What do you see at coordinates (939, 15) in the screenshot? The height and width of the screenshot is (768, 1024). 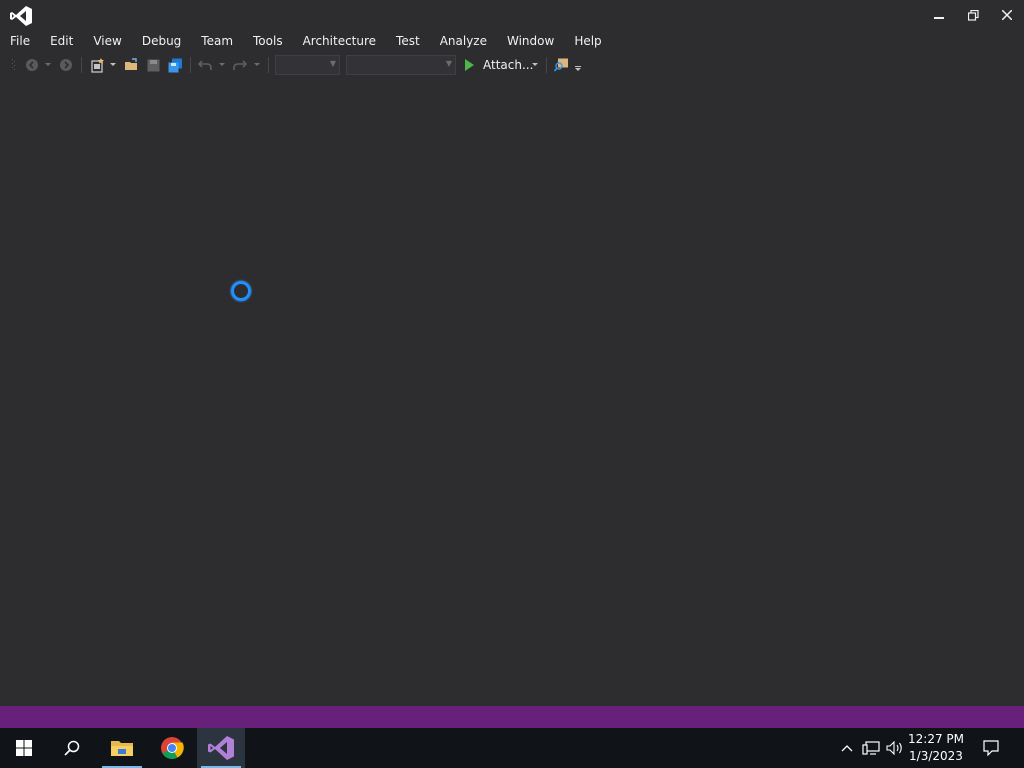 I see `minimize-button` at bounding box center [939, 15].